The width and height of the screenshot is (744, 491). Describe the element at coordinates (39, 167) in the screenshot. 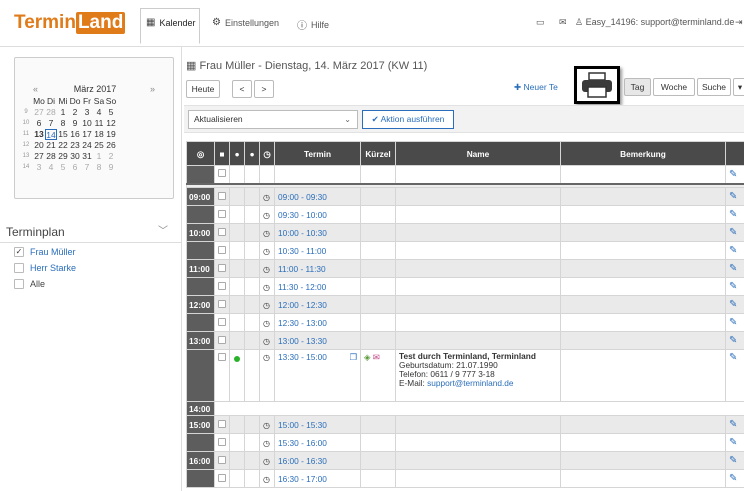

I see `day: 3` at that location.